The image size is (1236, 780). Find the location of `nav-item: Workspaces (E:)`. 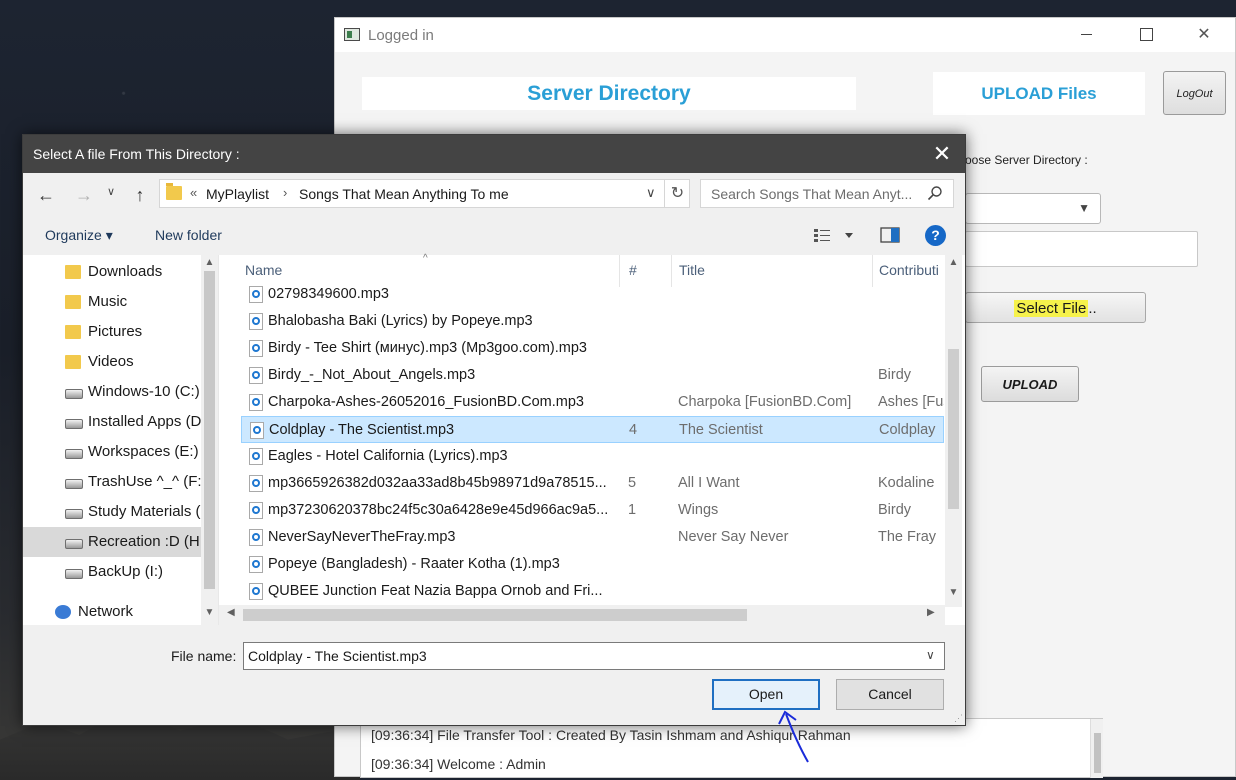

nav-item: Workspaces (E:) is located at coordinates (120, 452).